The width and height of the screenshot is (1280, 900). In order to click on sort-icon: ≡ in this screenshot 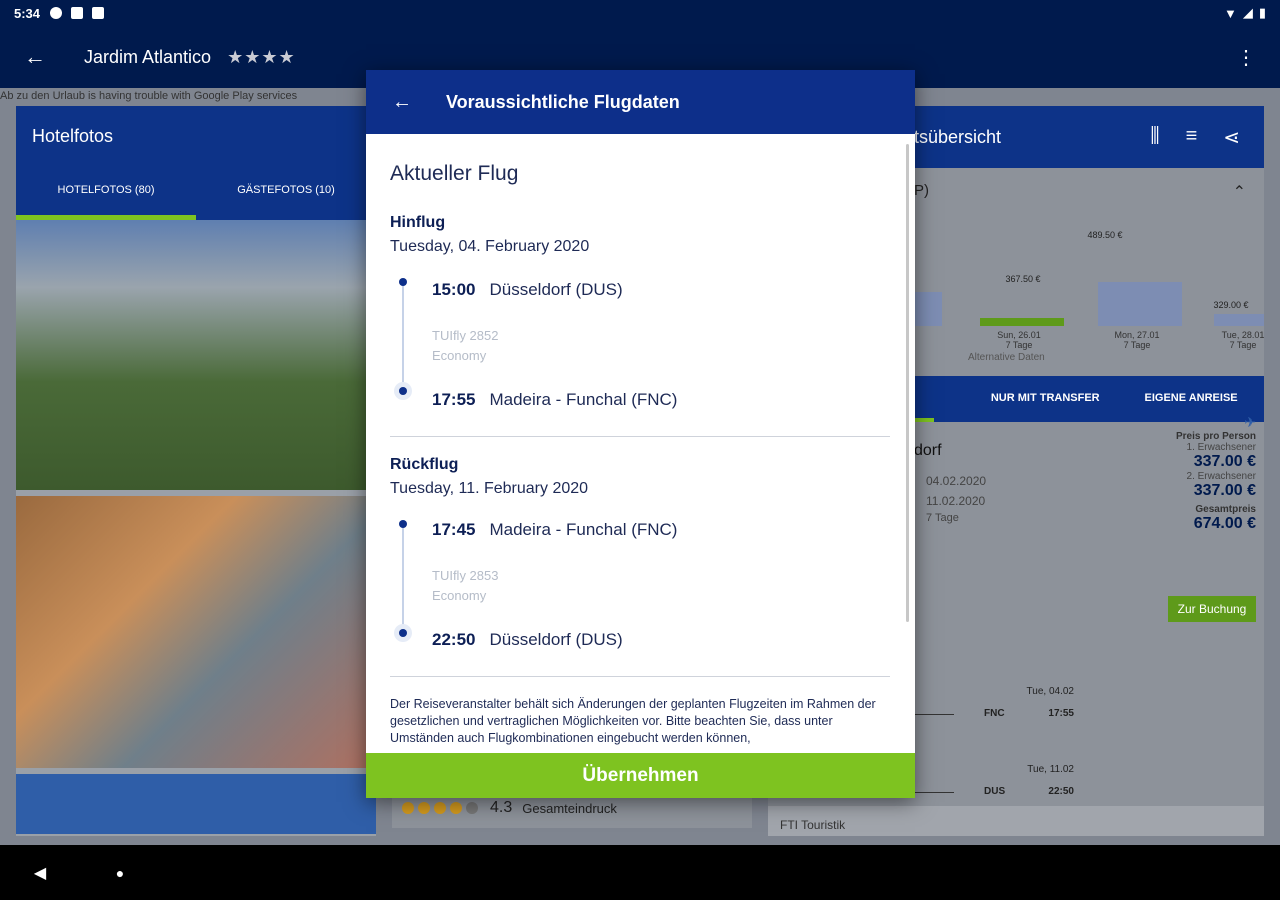, I will do `click(1192, 137)`.